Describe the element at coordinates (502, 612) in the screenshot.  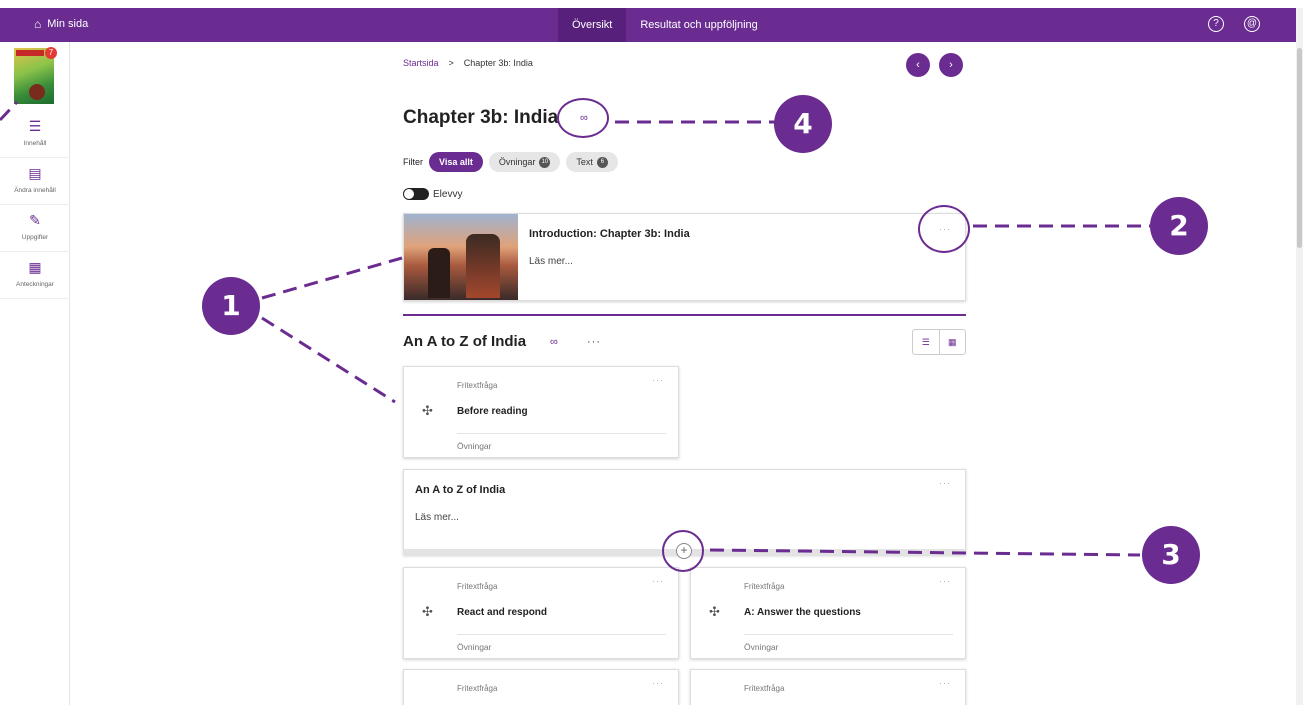
I see `exercise-name: React and respond` at that location.